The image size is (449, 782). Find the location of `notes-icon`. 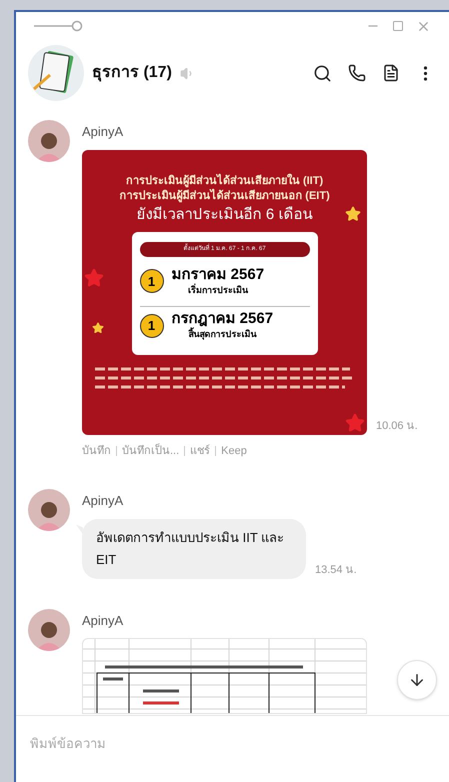

notes-icon is located at coordinates (391, 73).